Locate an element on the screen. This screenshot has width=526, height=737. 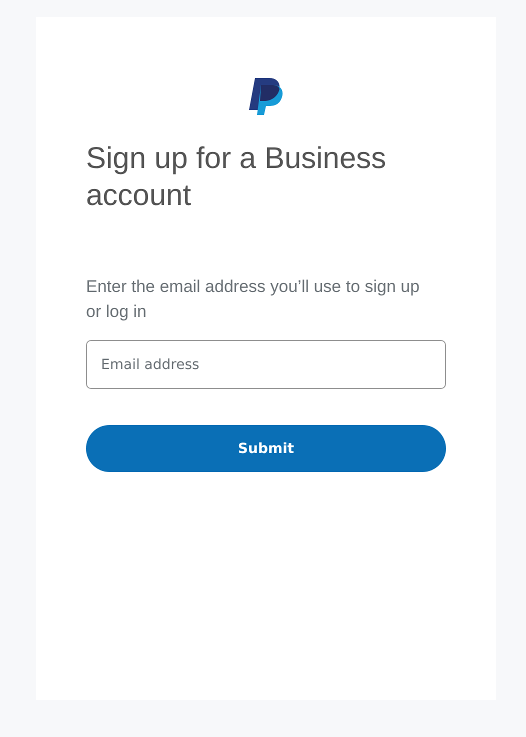
page-heading: Sign up for a Business account is located at coordinates (237, 177).